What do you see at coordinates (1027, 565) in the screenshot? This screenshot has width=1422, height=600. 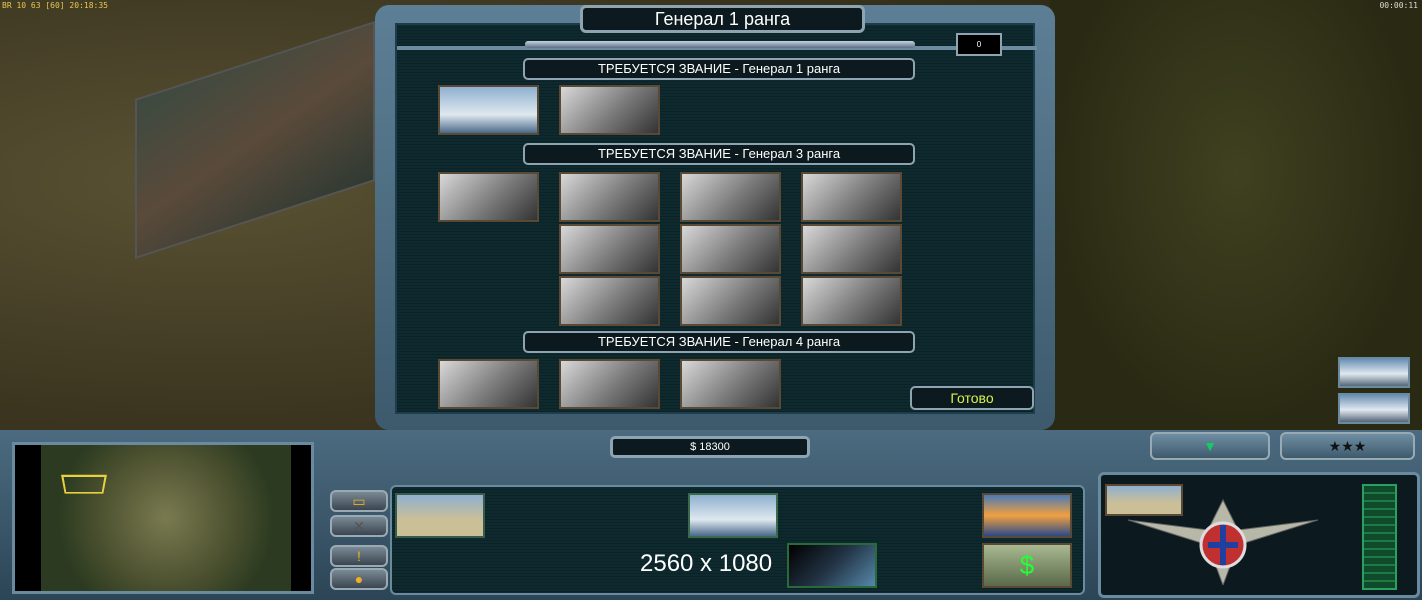 I see `sell-button: $` at bounding box center [1027, 565].